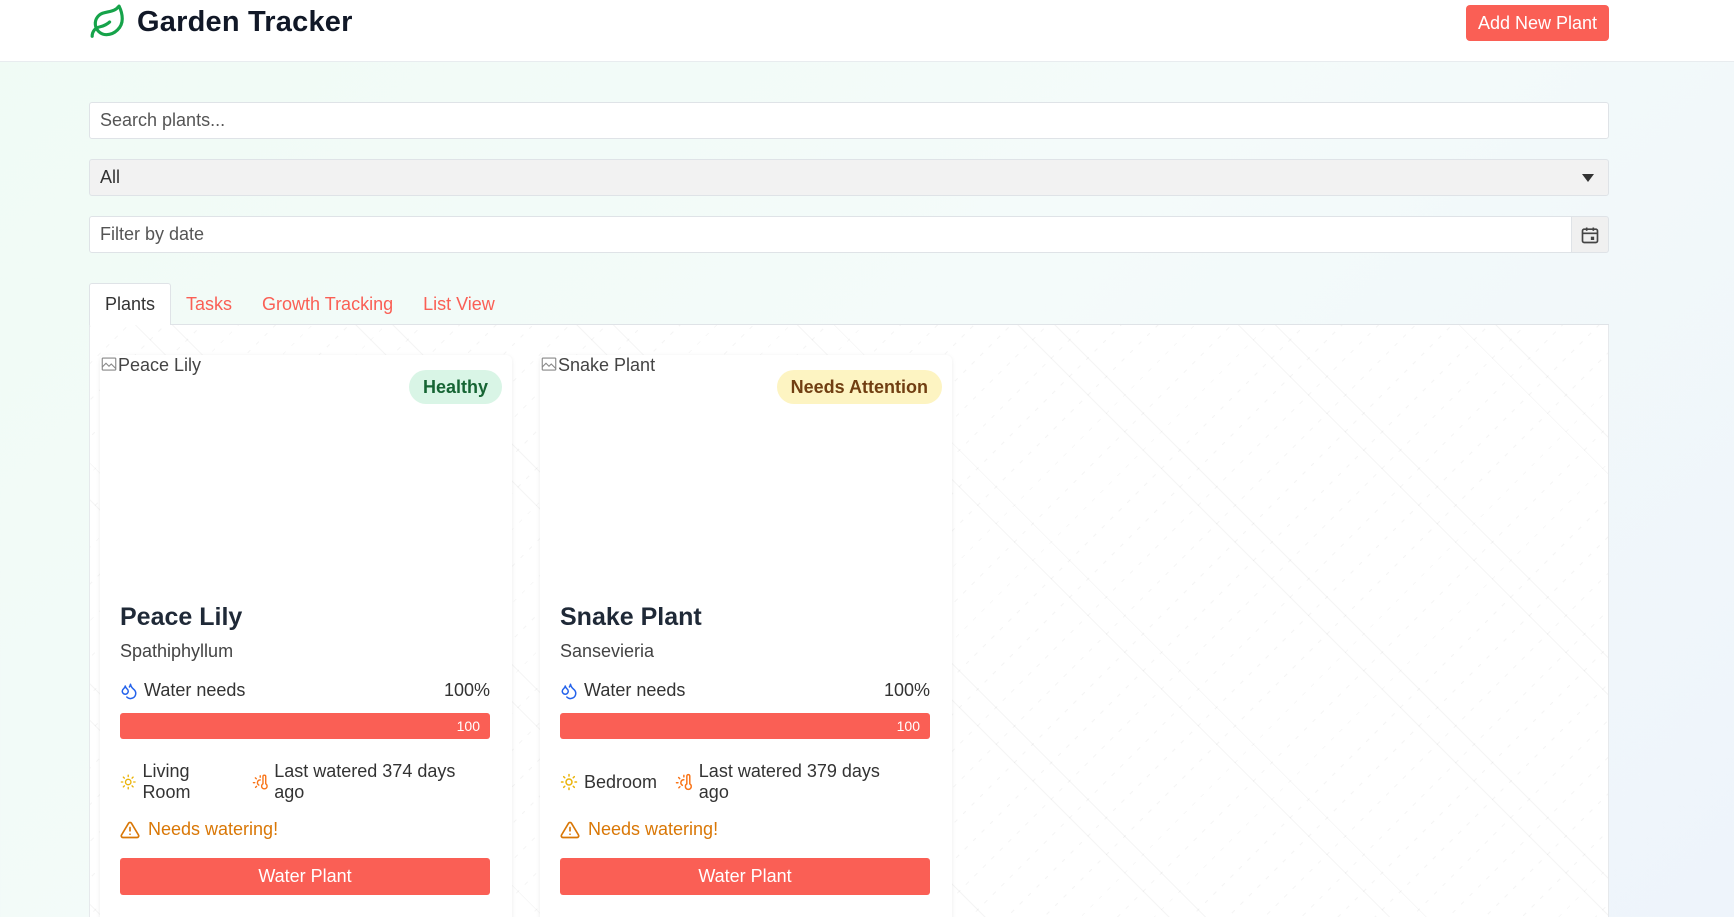  What do you see at coordinates (365, 781) in the screenshot?
I see `last-watered: Last watered 374 days ago` at bounding box center [365, 781].